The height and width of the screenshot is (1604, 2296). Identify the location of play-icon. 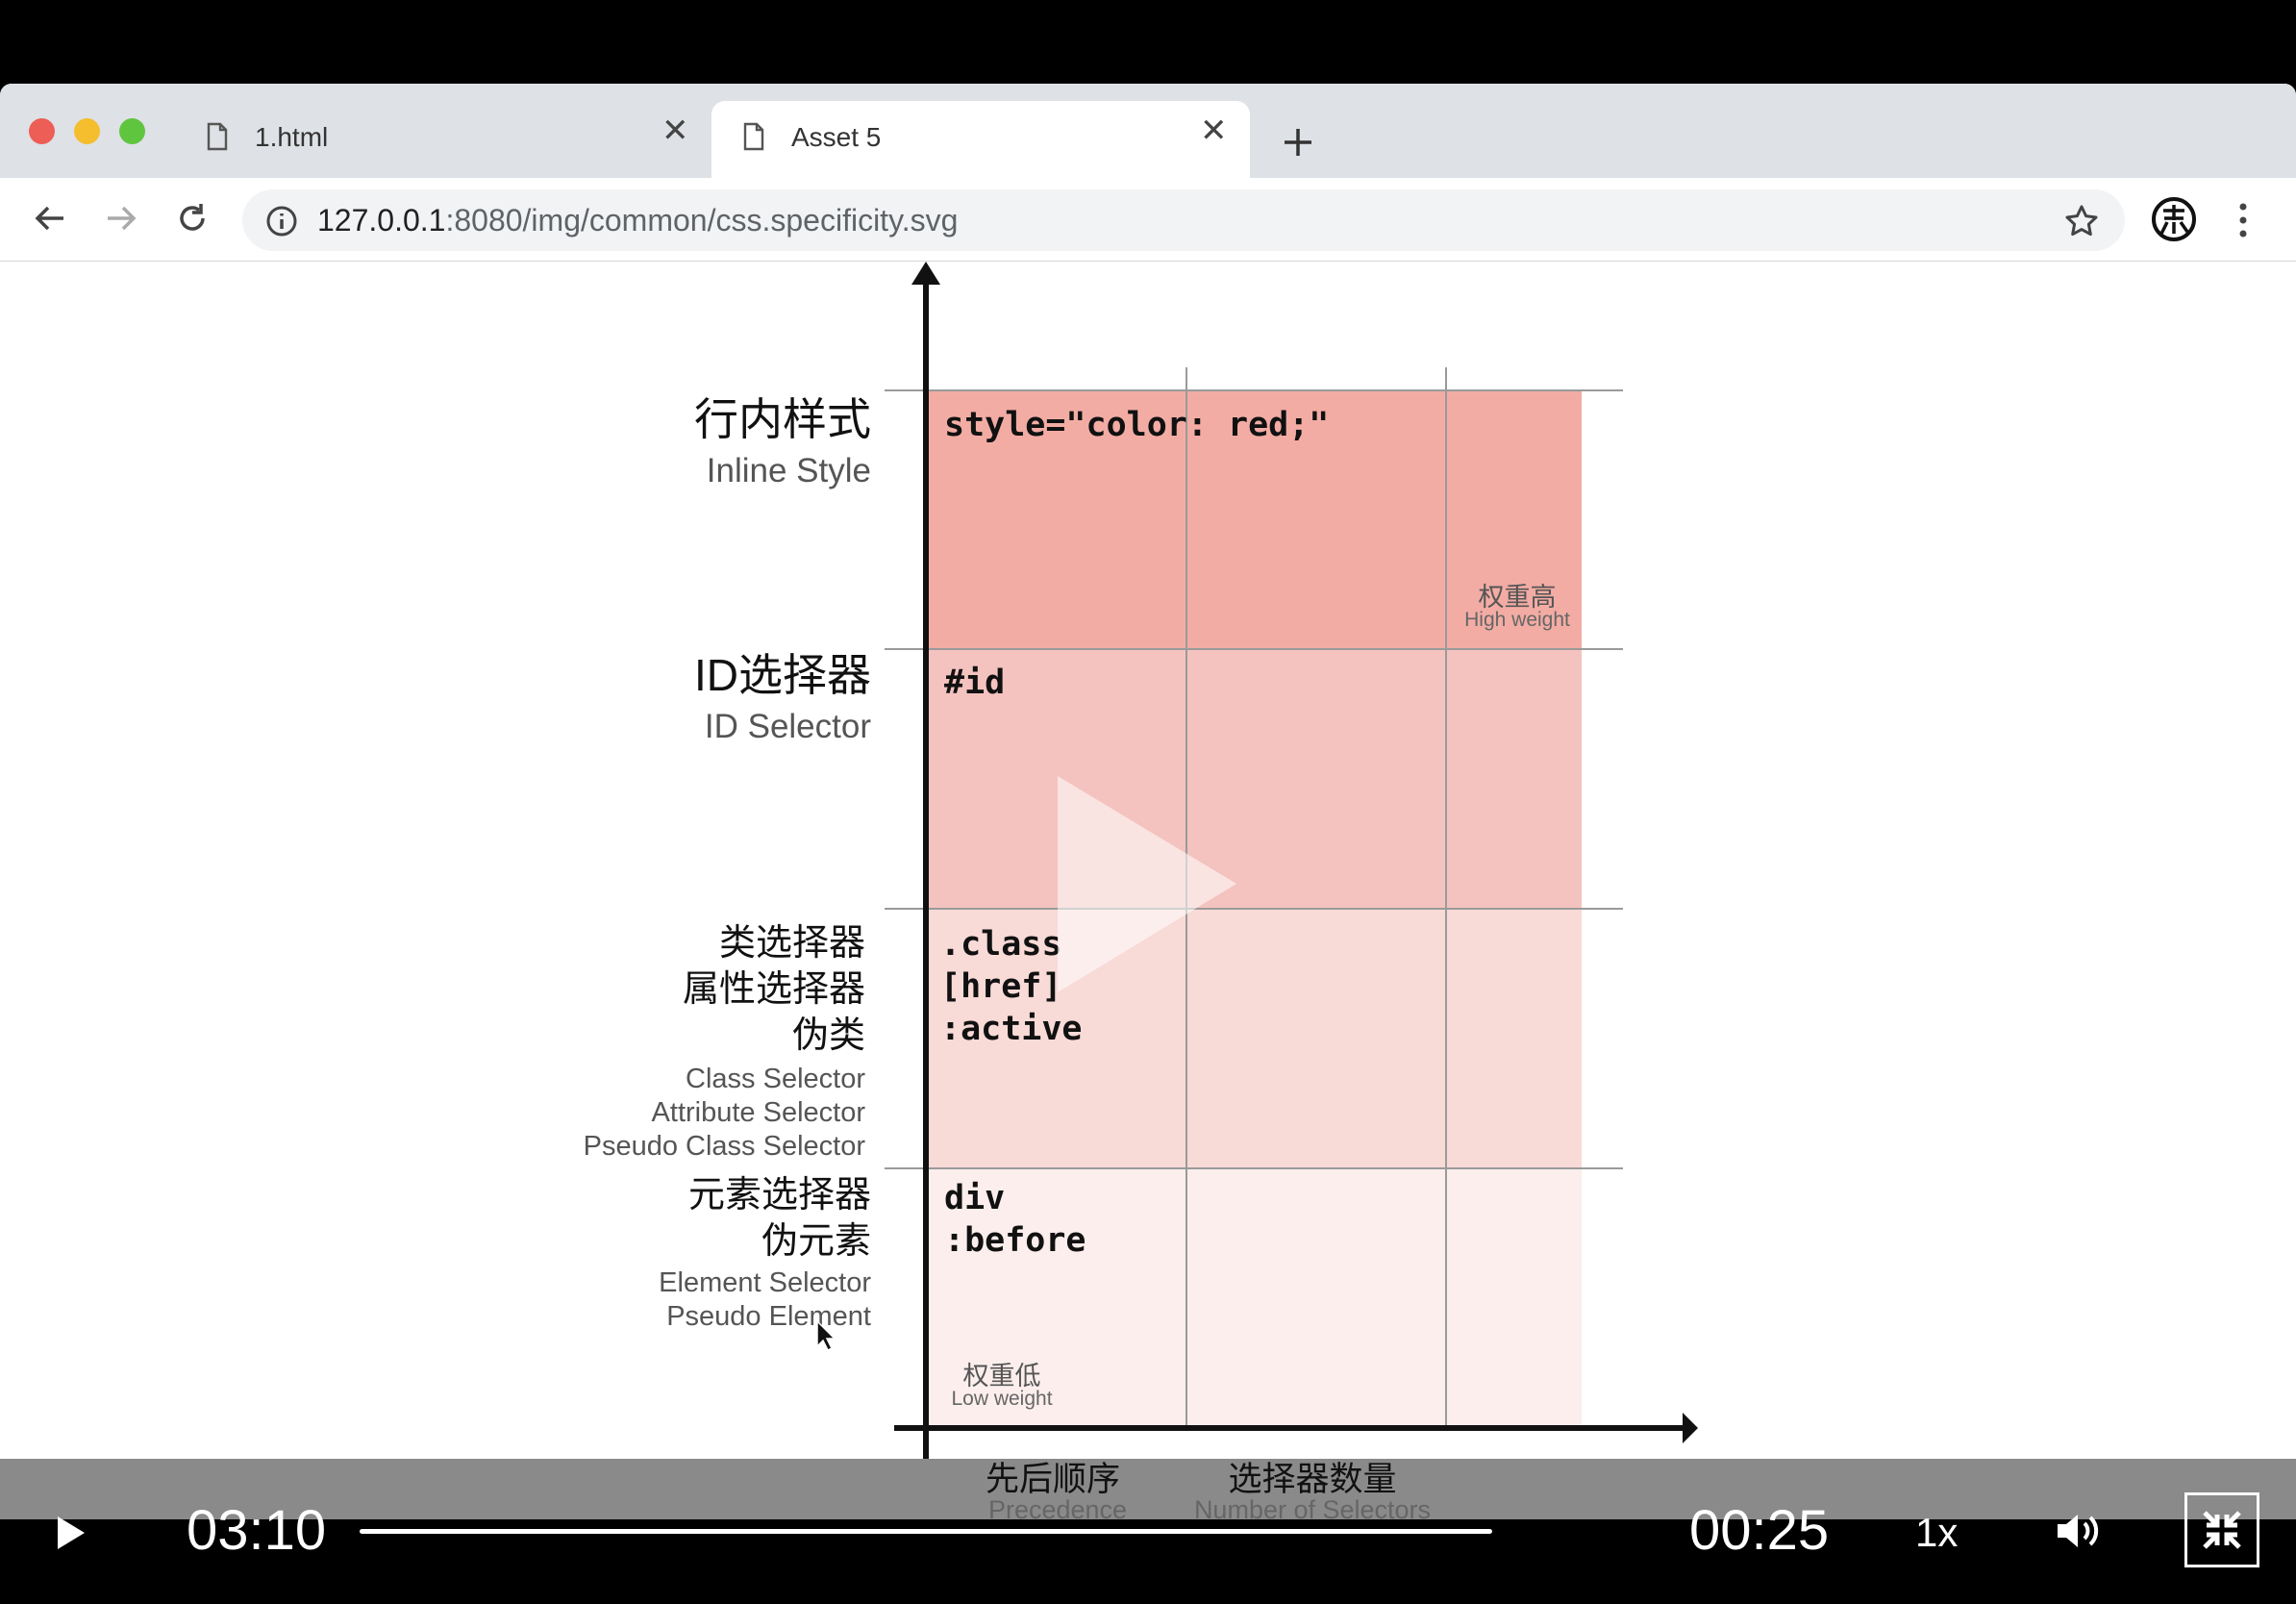
(71, 1533).